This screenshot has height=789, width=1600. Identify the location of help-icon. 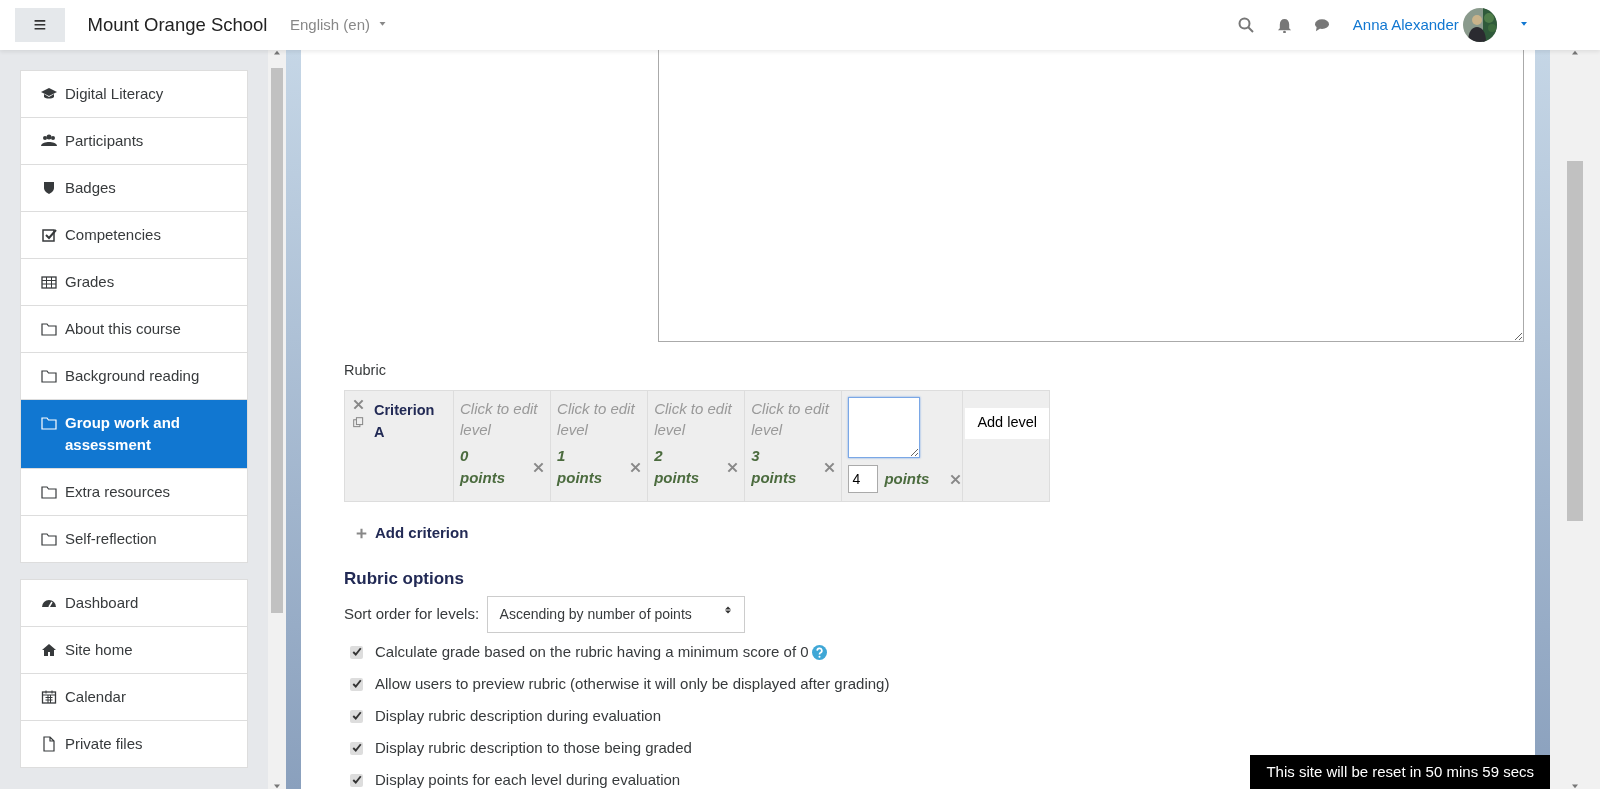
(820, 652).